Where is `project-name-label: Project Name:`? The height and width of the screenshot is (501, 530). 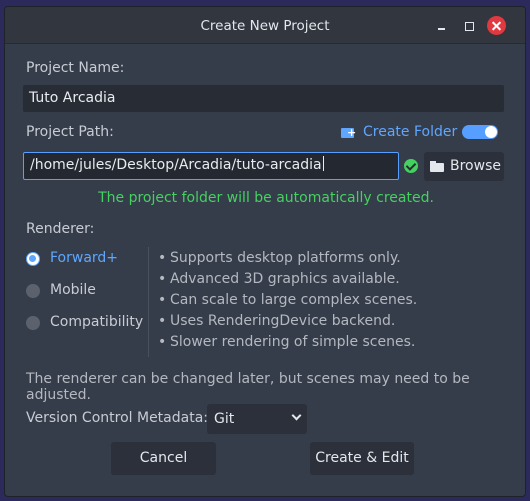
project-name-label: Project Name: is located at coordinates (75, 68).